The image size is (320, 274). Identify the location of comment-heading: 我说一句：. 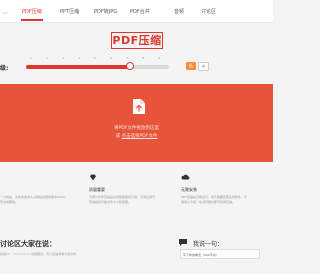
(208, 244).